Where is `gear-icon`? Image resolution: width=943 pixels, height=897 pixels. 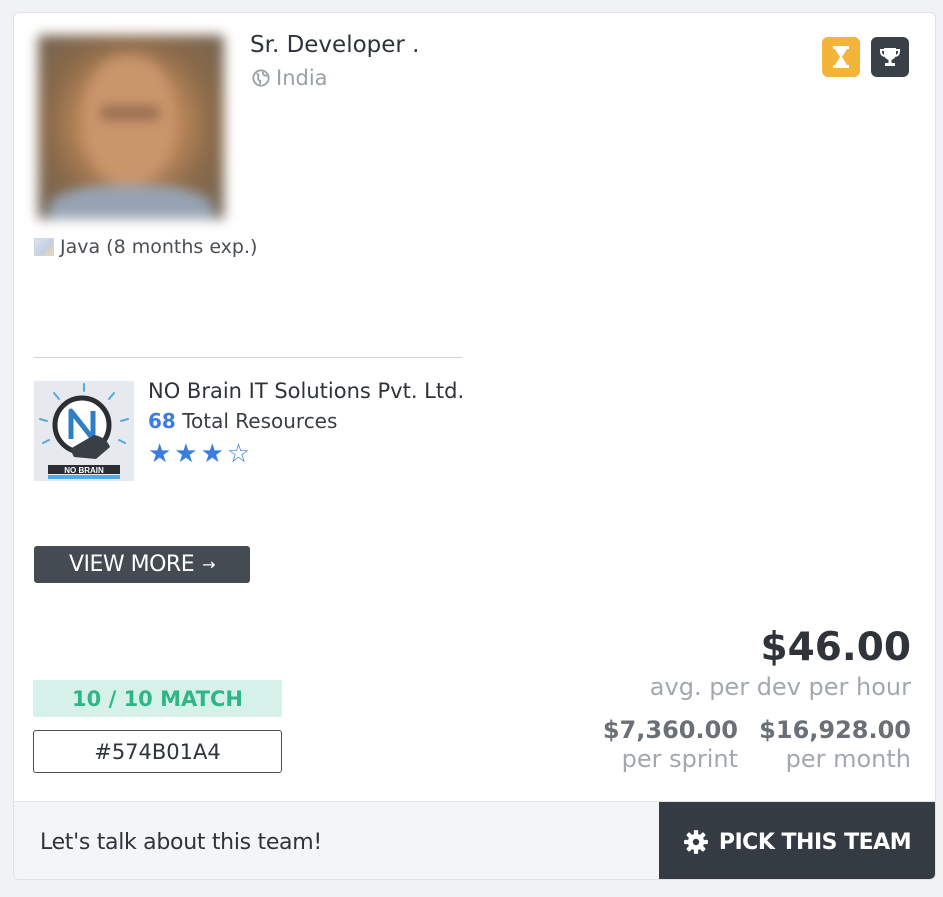
gear-icon is located at coordinates (695, 842).